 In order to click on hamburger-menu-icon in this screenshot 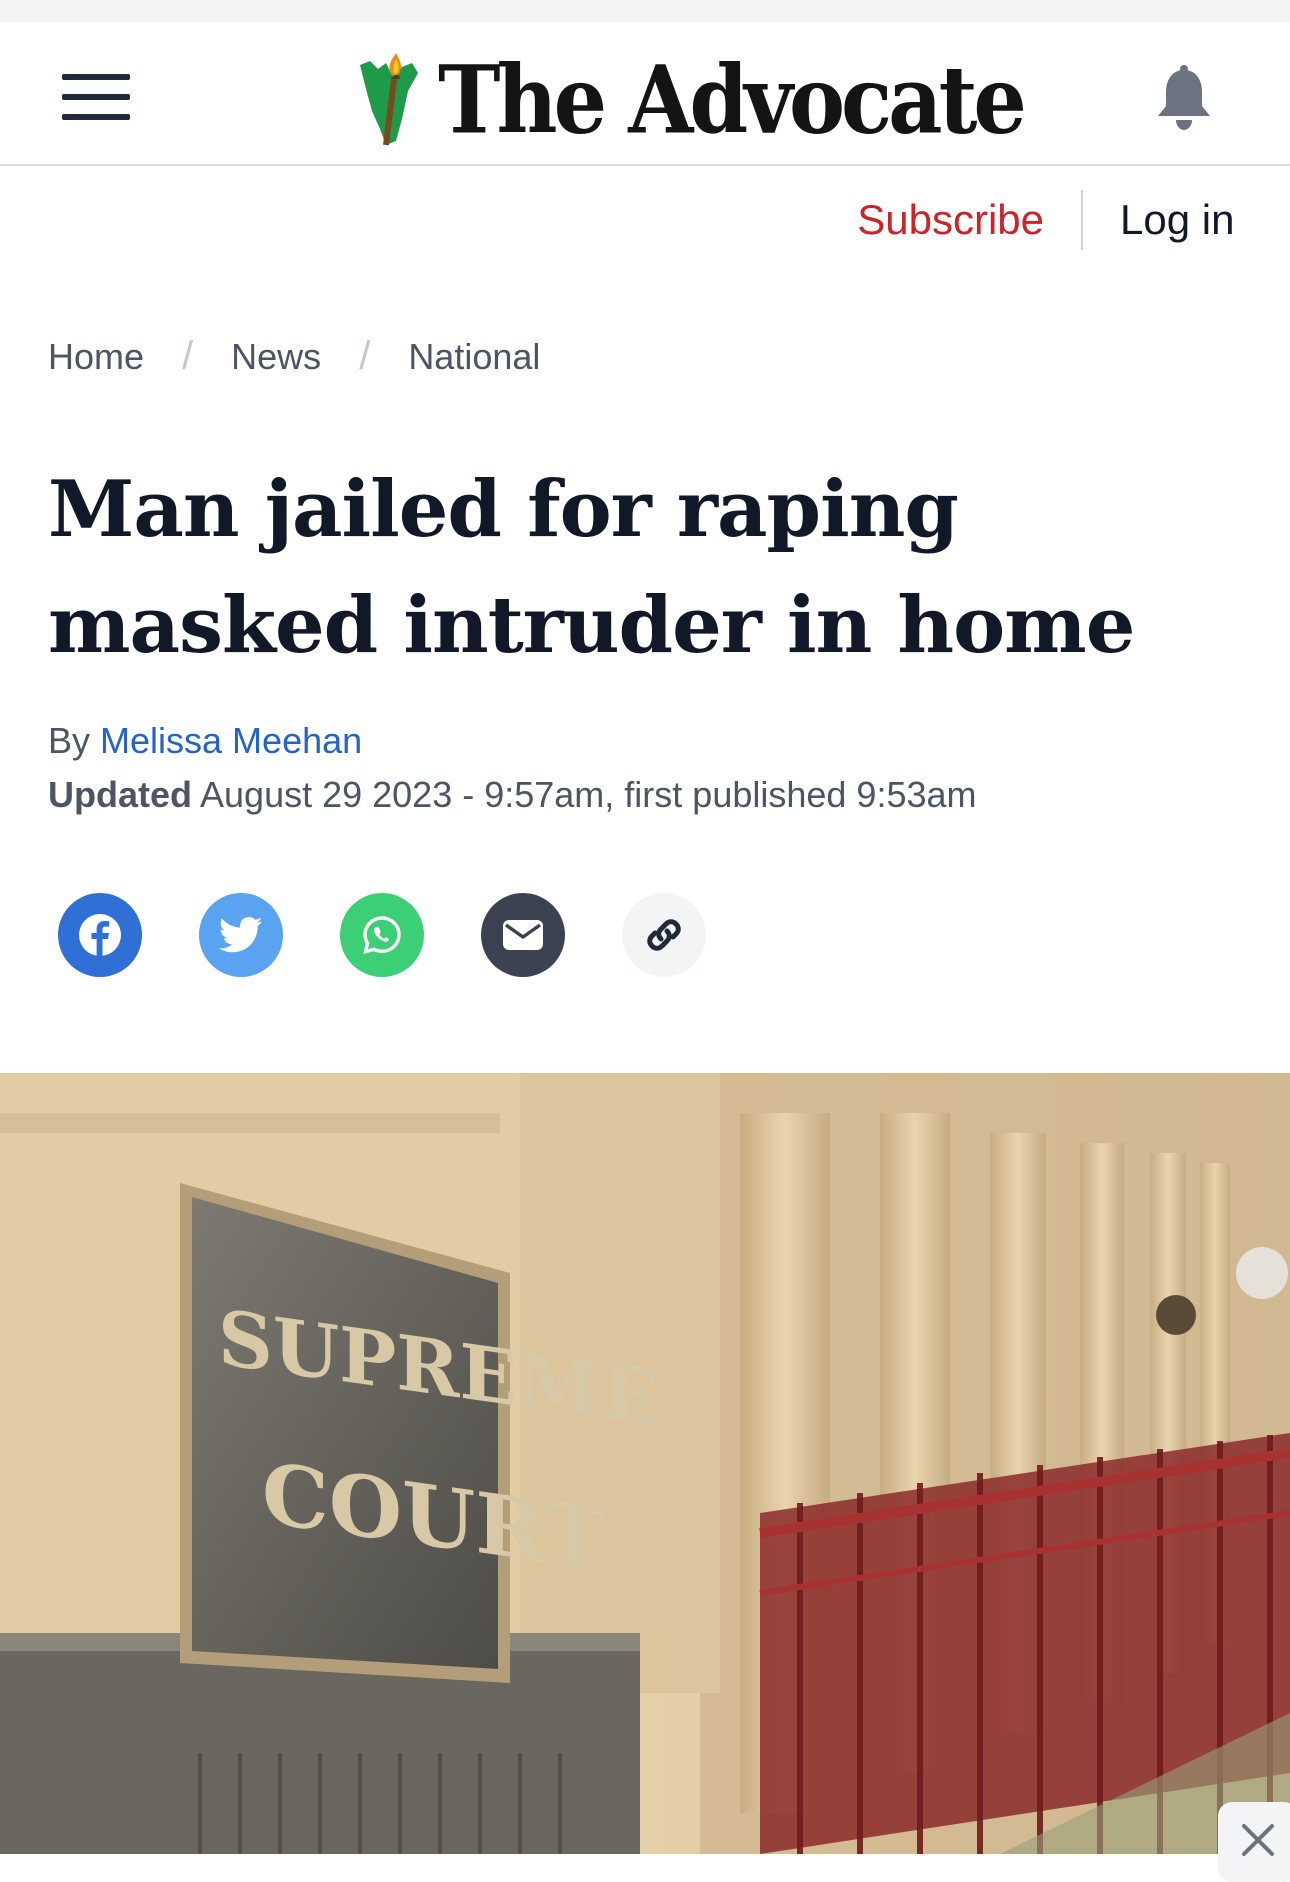, I will do `click(96, 97)`.